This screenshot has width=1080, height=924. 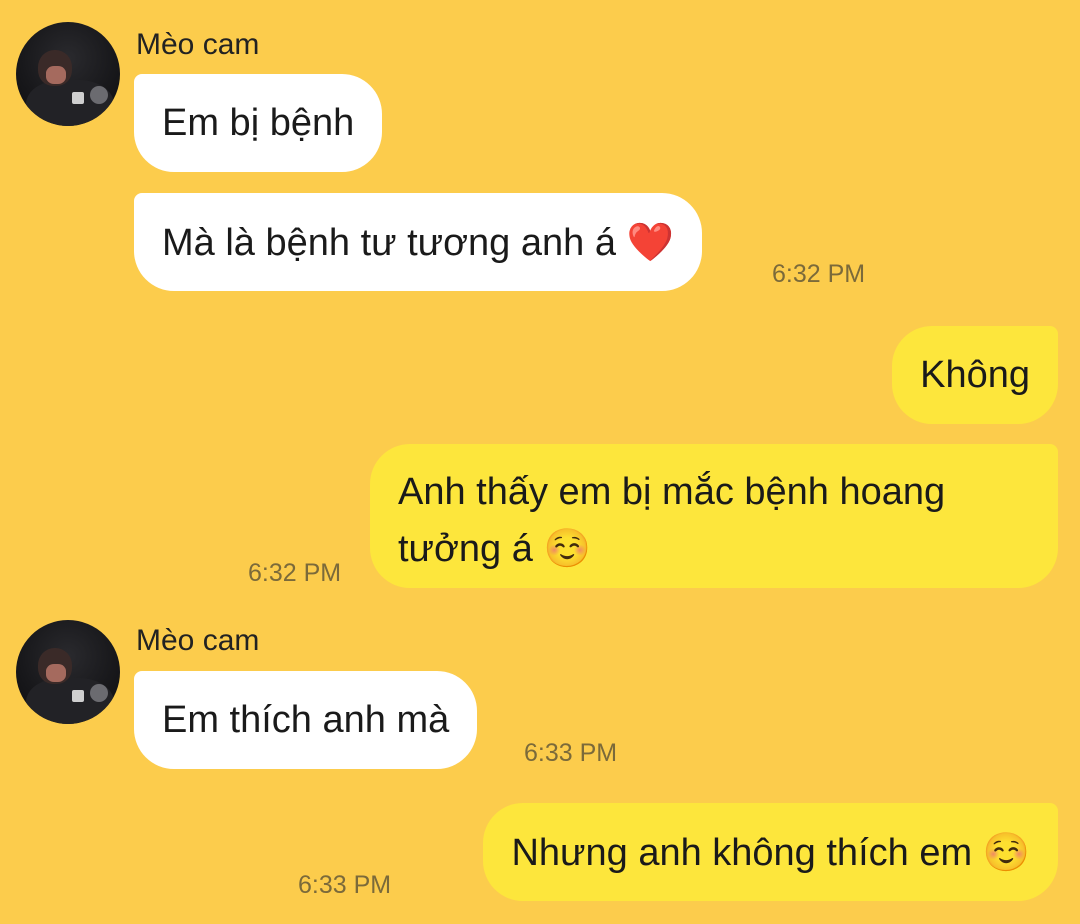 I want to click on message-text: Em bị bệnh, so click(x=258, y=123).